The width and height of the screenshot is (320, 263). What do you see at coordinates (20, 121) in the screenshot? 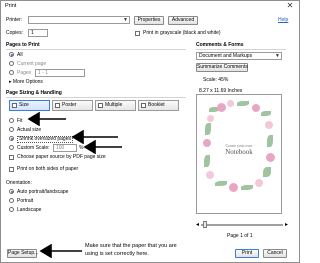
I see `option-fit-label: Fit` at bounding box center [20, 121].